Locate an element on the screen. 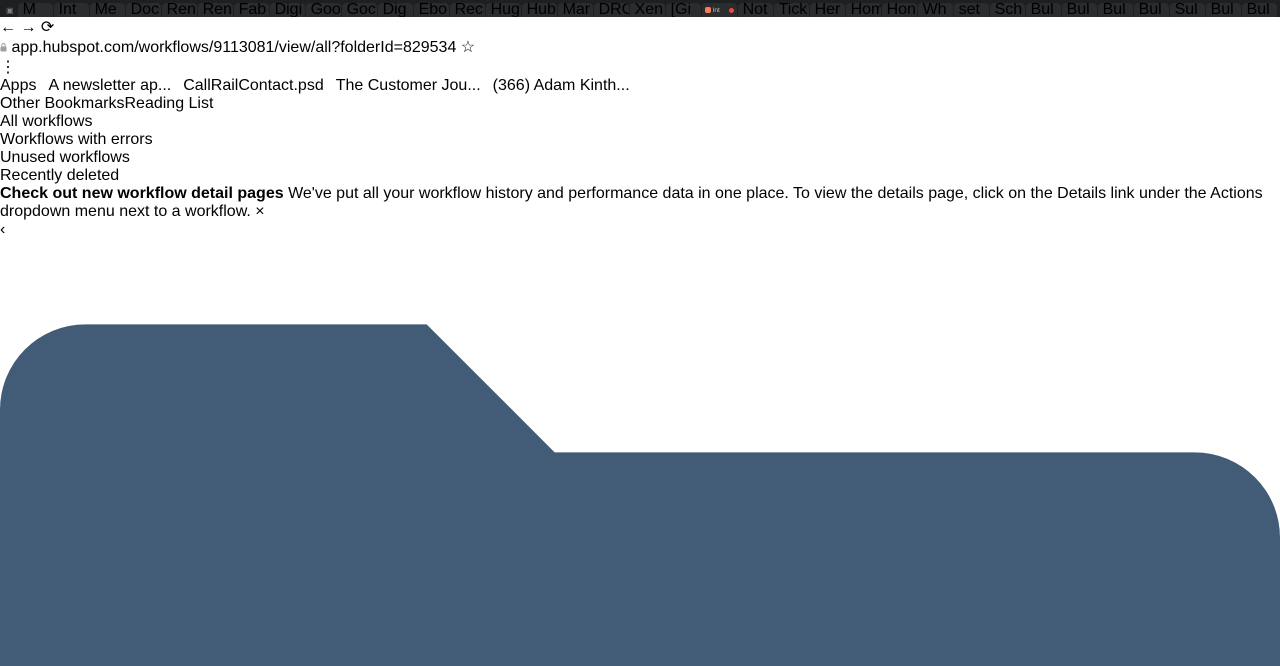 This screenshot has width=1280, height=666. browser-tab: Hon is located at coordinates (899, 10).